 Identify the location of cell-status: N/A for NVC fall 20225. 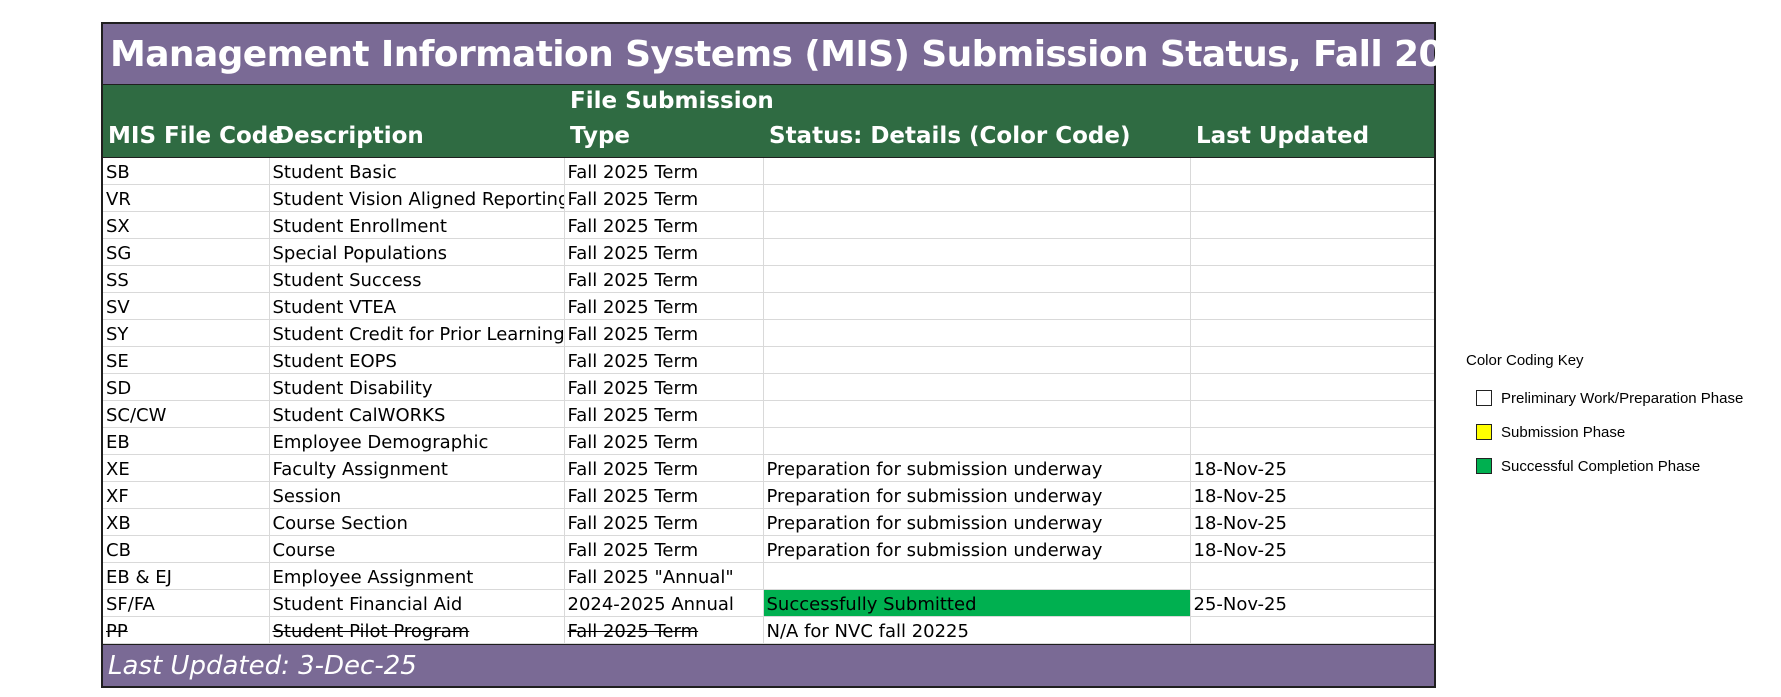
(977, 630).